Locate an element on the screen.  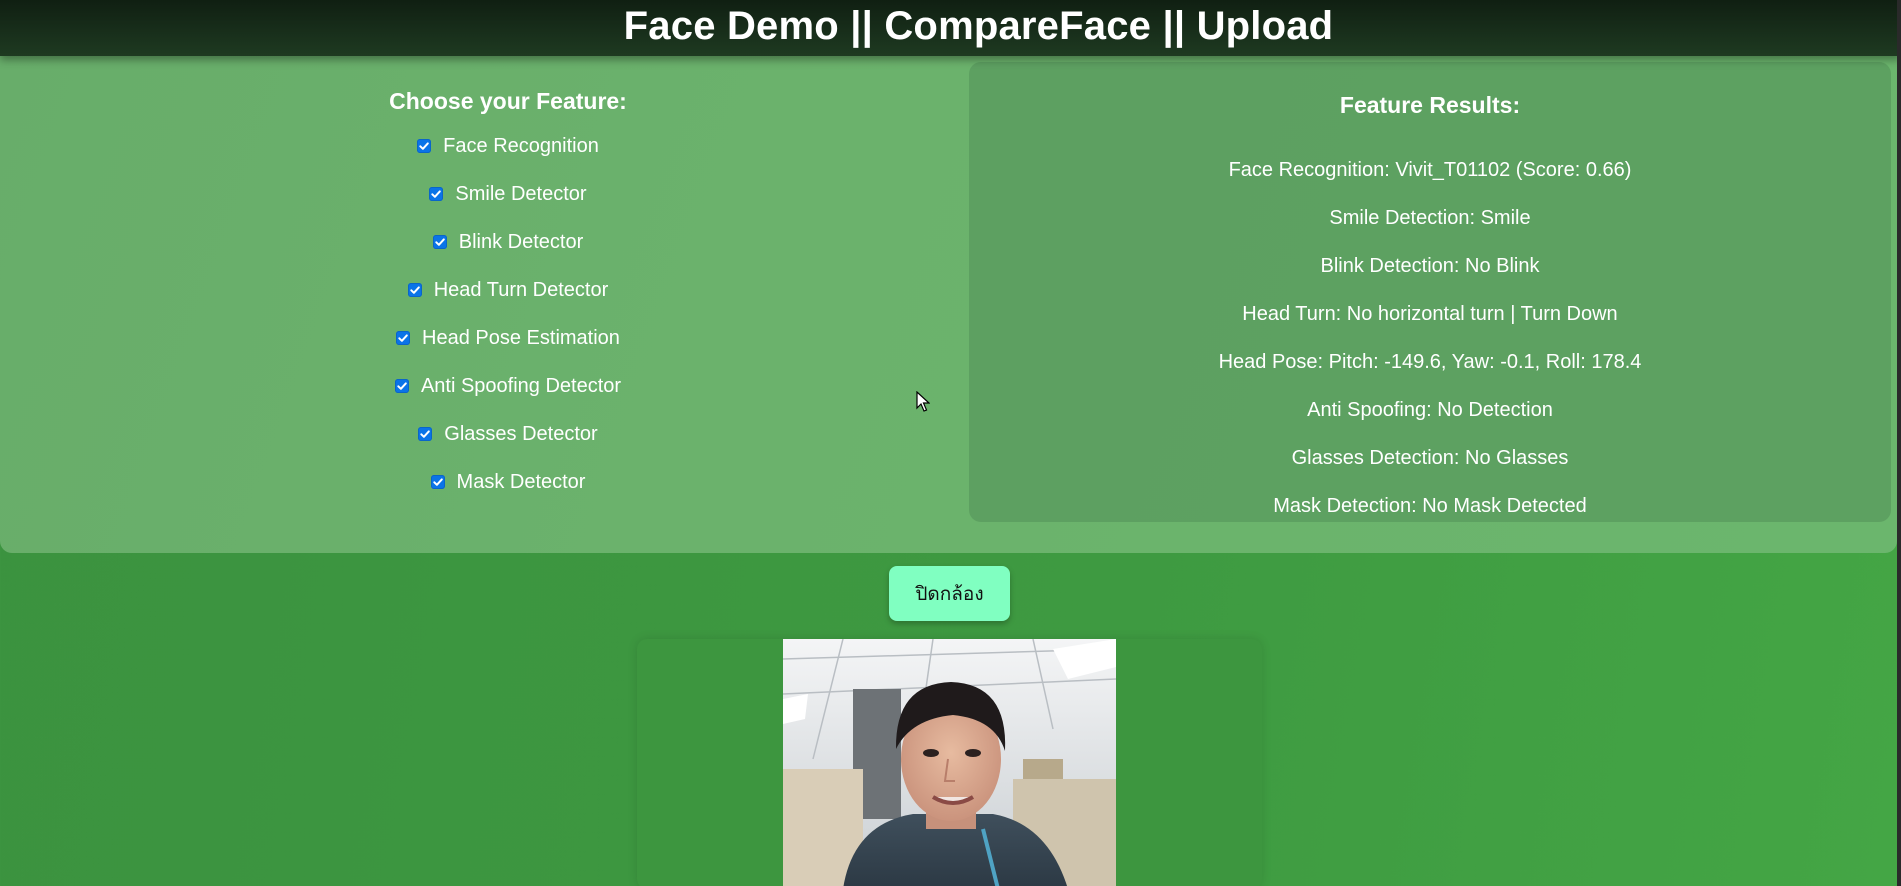
feature-option-label: Mask Detector is located at coordinates (521, 481).